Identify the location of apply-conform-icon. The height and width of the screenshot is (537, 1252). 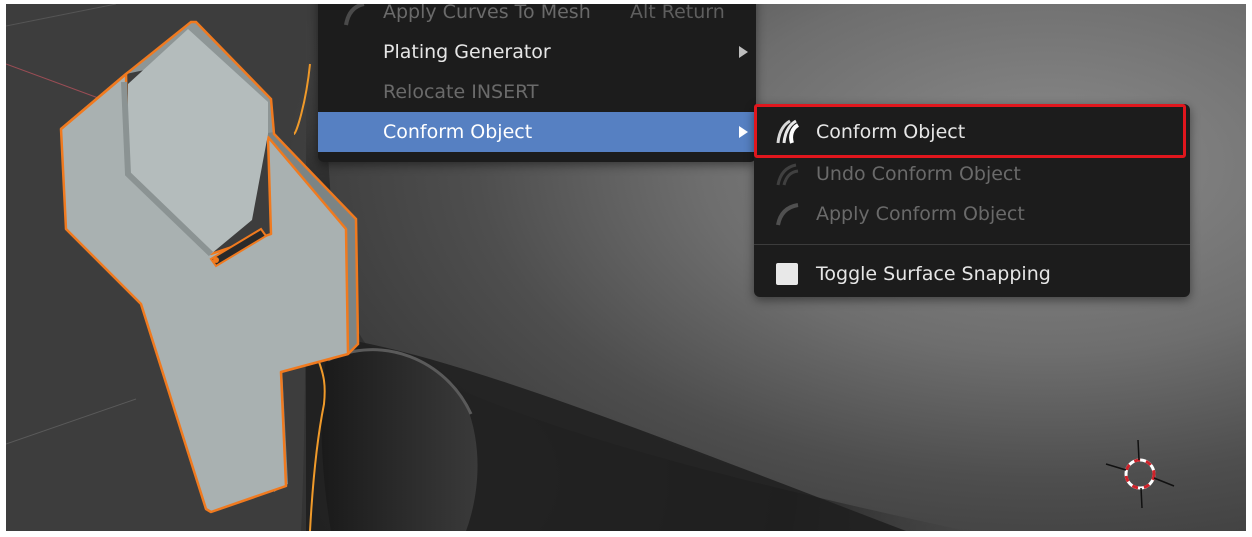
(787, 214).